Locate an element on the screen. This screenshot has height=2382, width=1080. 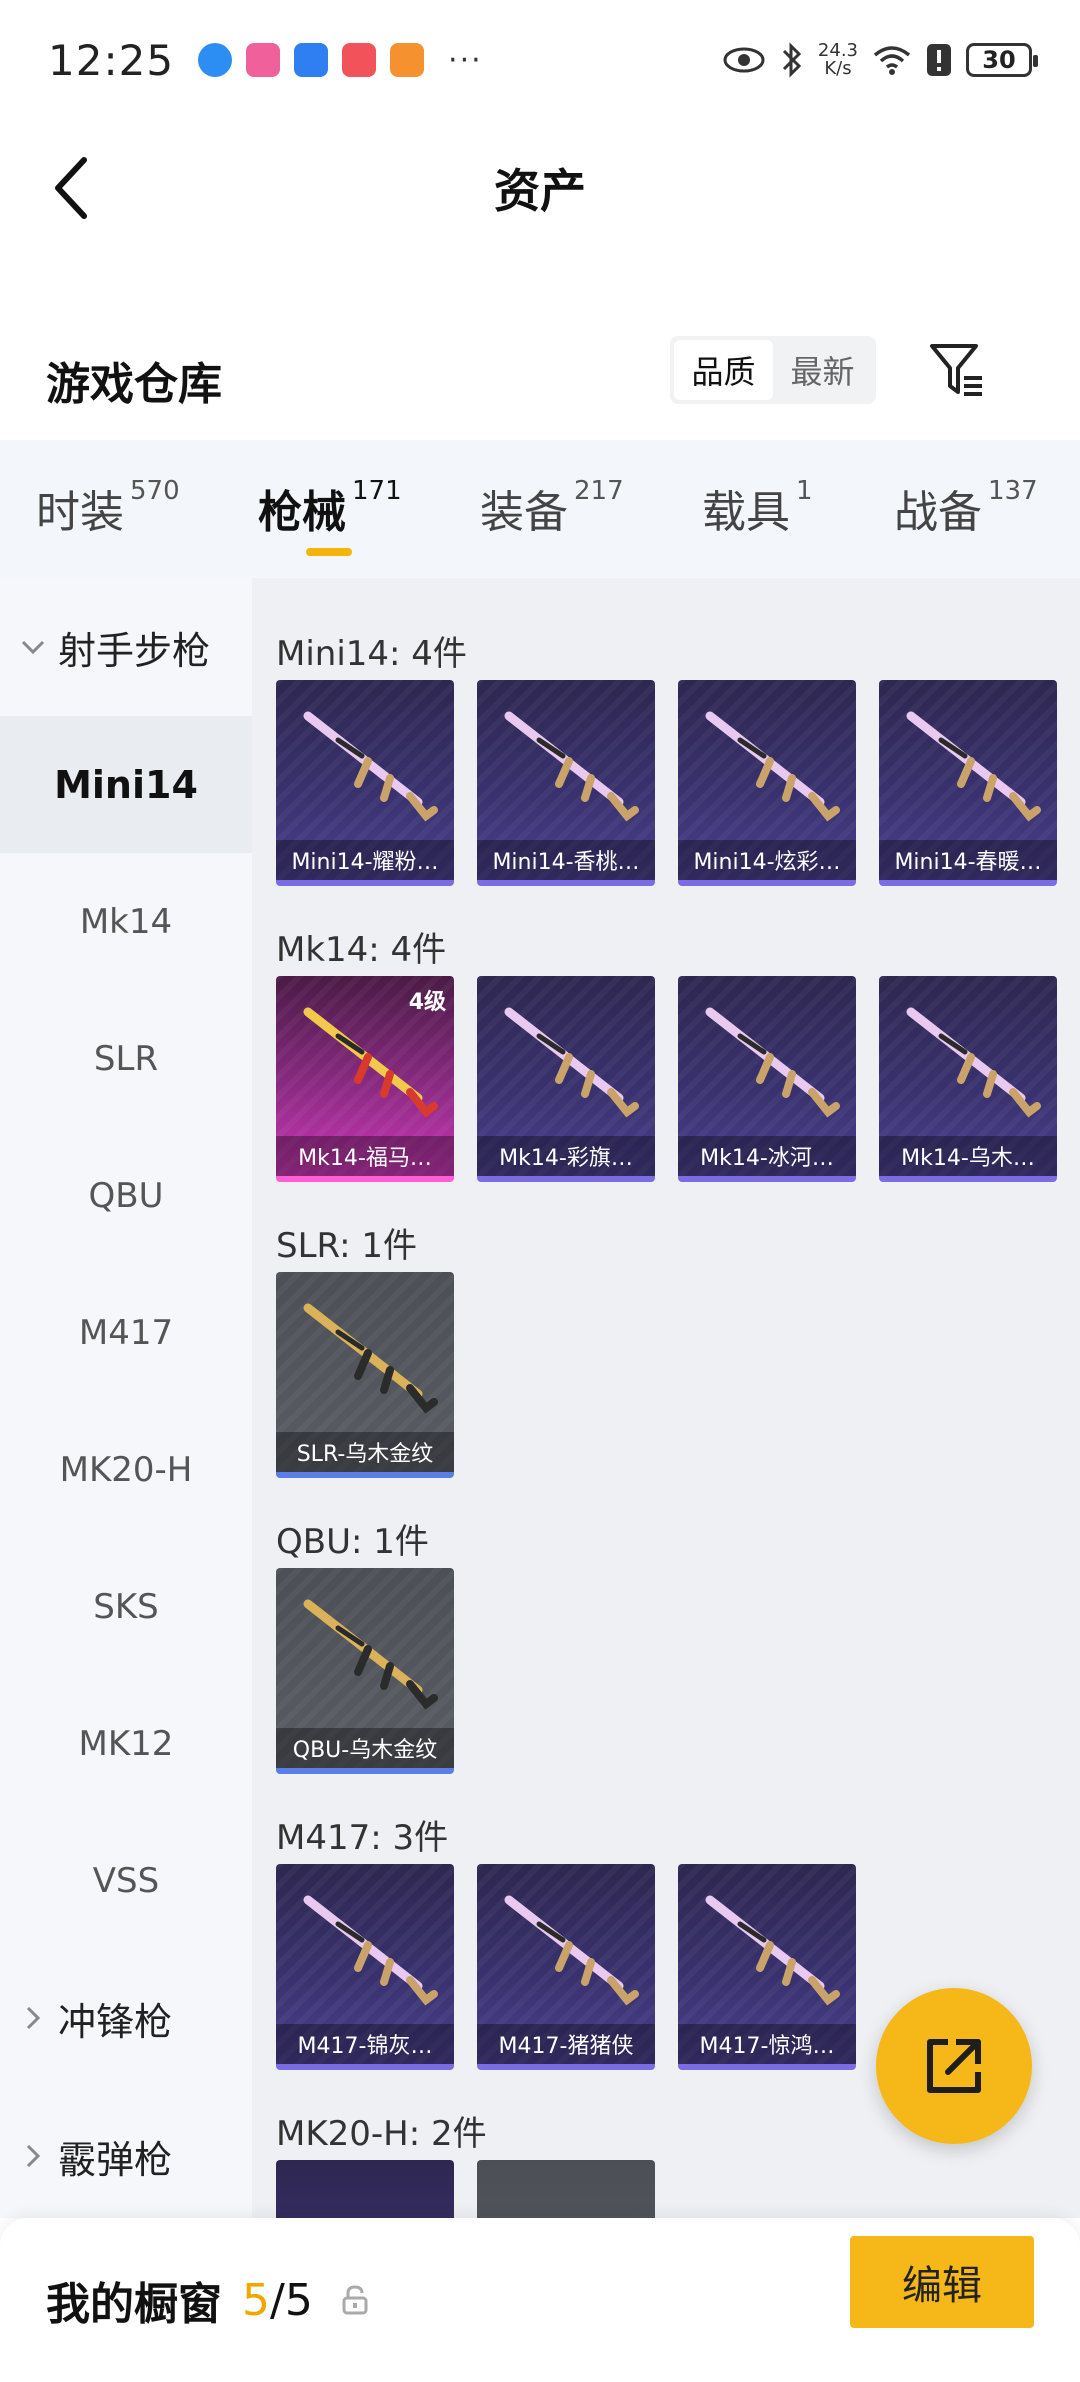
sort-newest-option: 最新 is located at coordinates (822, 370).